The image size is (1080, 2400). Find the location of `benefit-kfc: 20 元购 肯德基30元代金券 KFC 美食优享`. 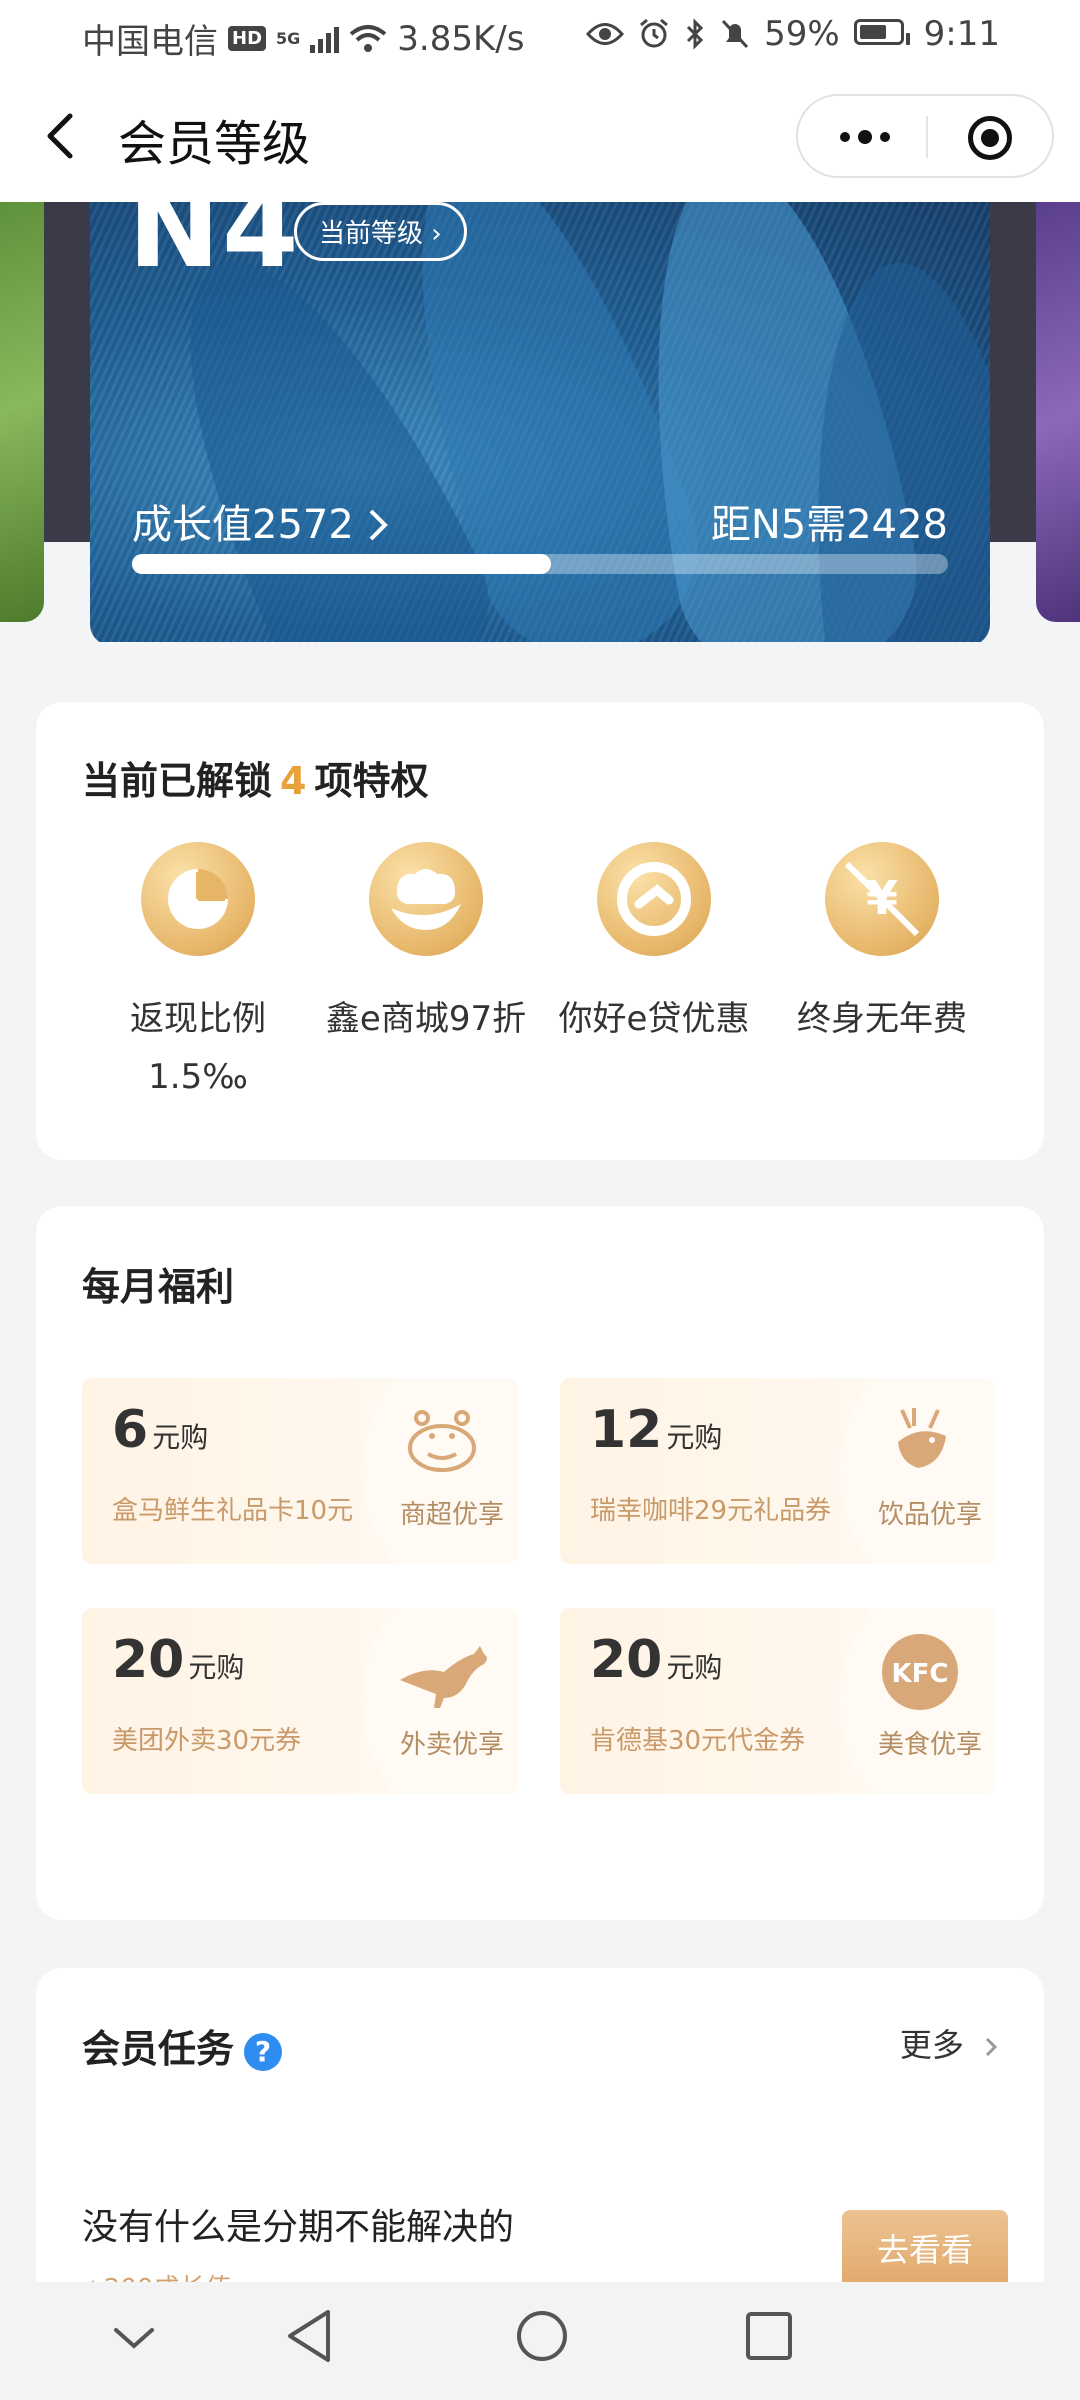

benefit-kfc: 20 元购 肯德基30元代金券 KFC 美食优享 is located at coordinates (778, 1701).